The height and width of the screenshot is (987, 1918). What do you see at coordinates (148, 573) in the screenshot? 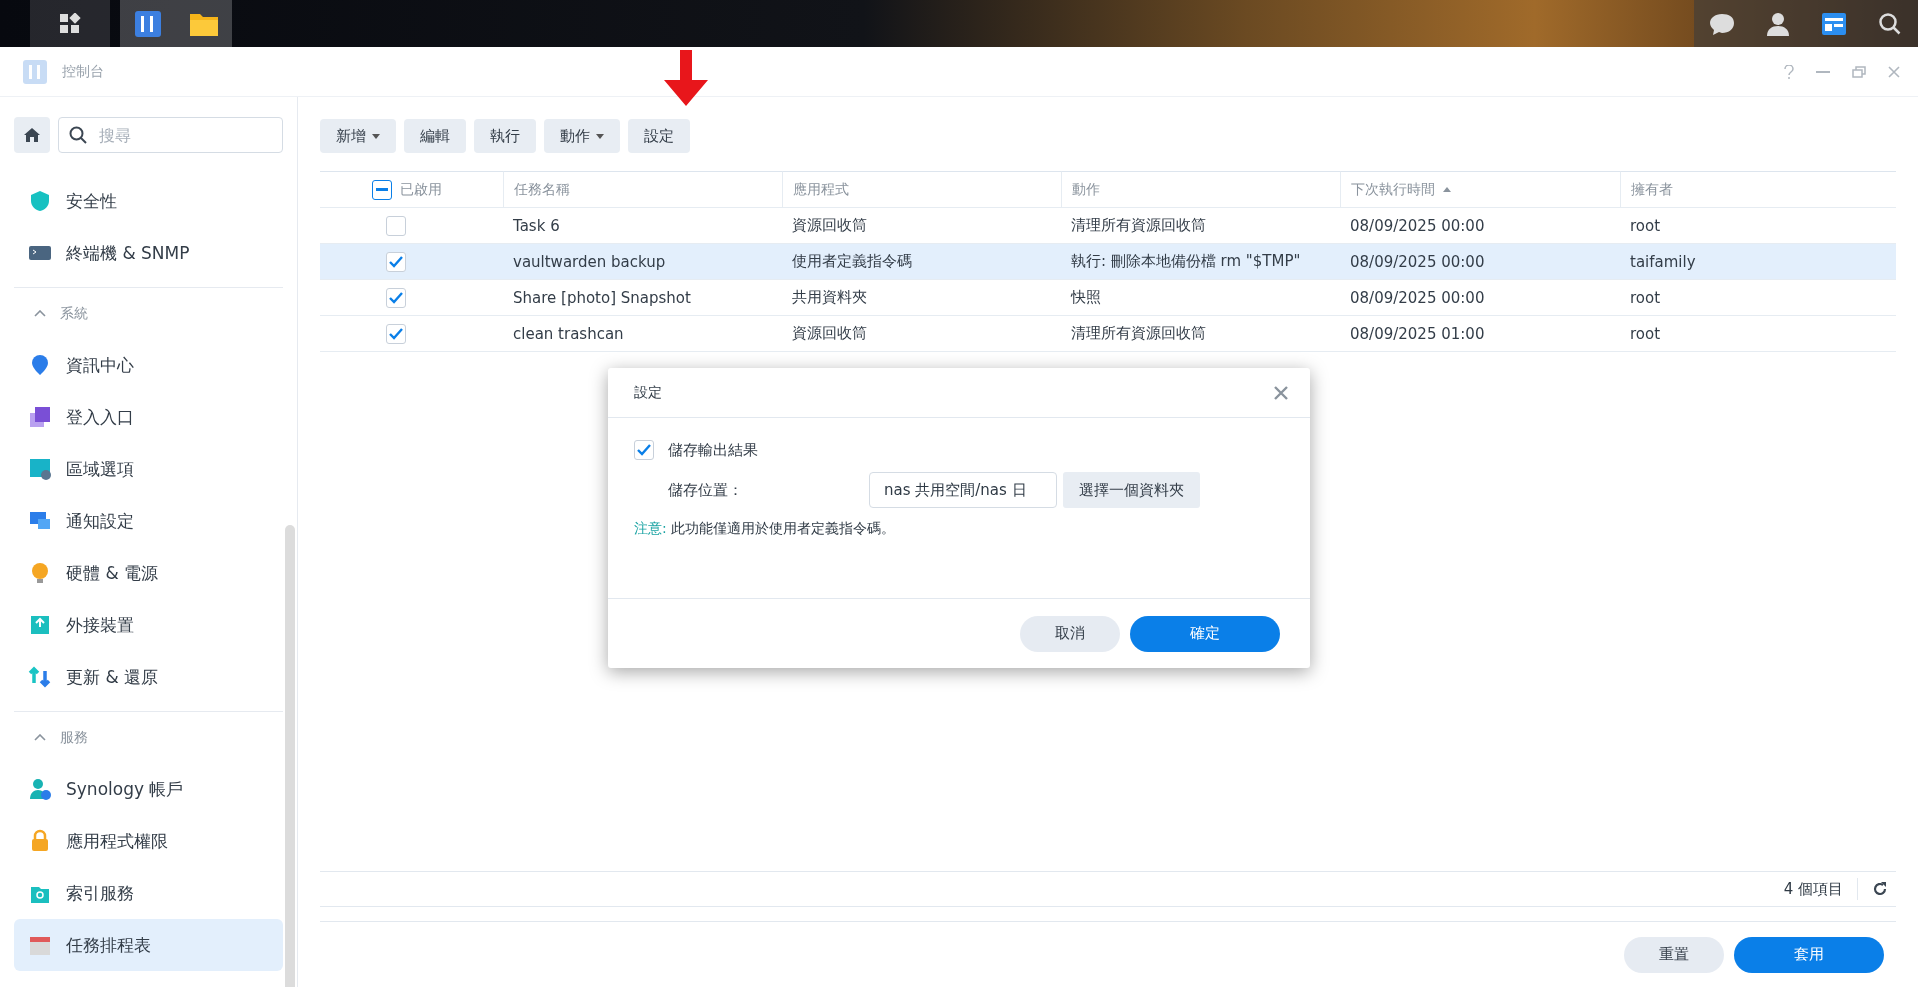
I see `sidebar-item: 硬體 & 電源` at bounding box center [148, 573].